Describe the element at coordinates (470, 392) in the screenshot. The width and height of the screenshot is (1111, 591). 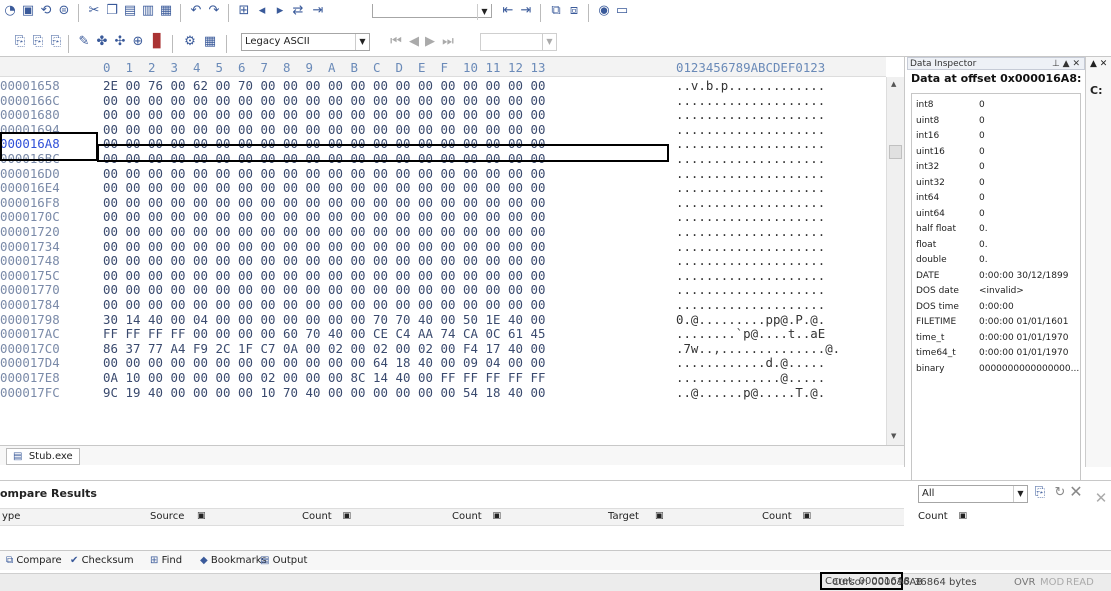
I see `hex-byte: 54` at that location.